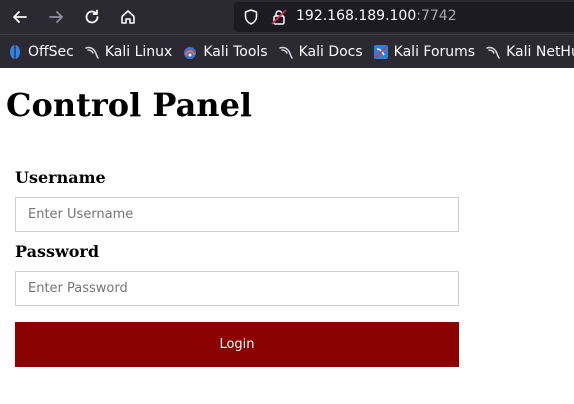 The width and height of the screenshot is (574, 404). I want to click on forward-arrow-icon, so click(56, 17).